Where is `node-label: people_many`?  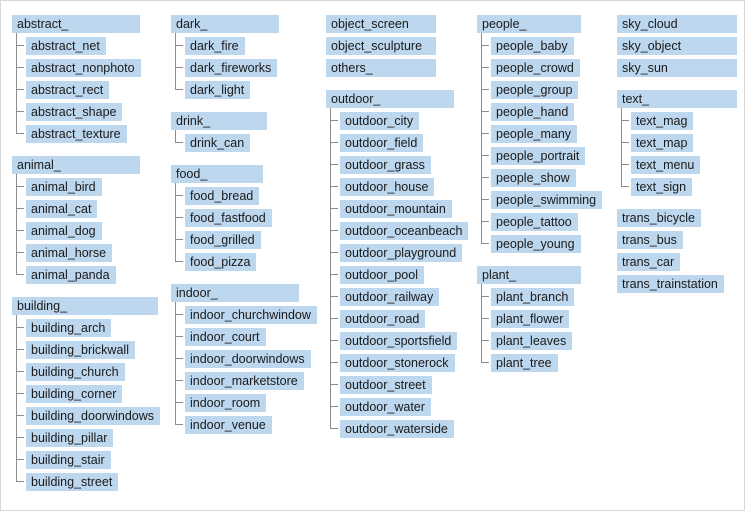
node-label: people_many is located at coordinates (534, 133).